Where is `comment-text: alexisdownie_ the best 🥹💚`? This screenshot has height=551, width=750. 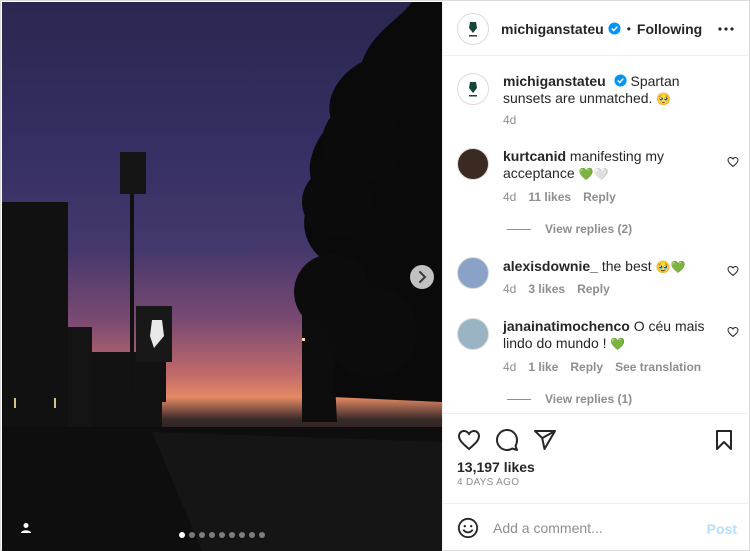
comment-text: alexisdownie_ the best 🥹💚 is located at coordinates (613, 267).